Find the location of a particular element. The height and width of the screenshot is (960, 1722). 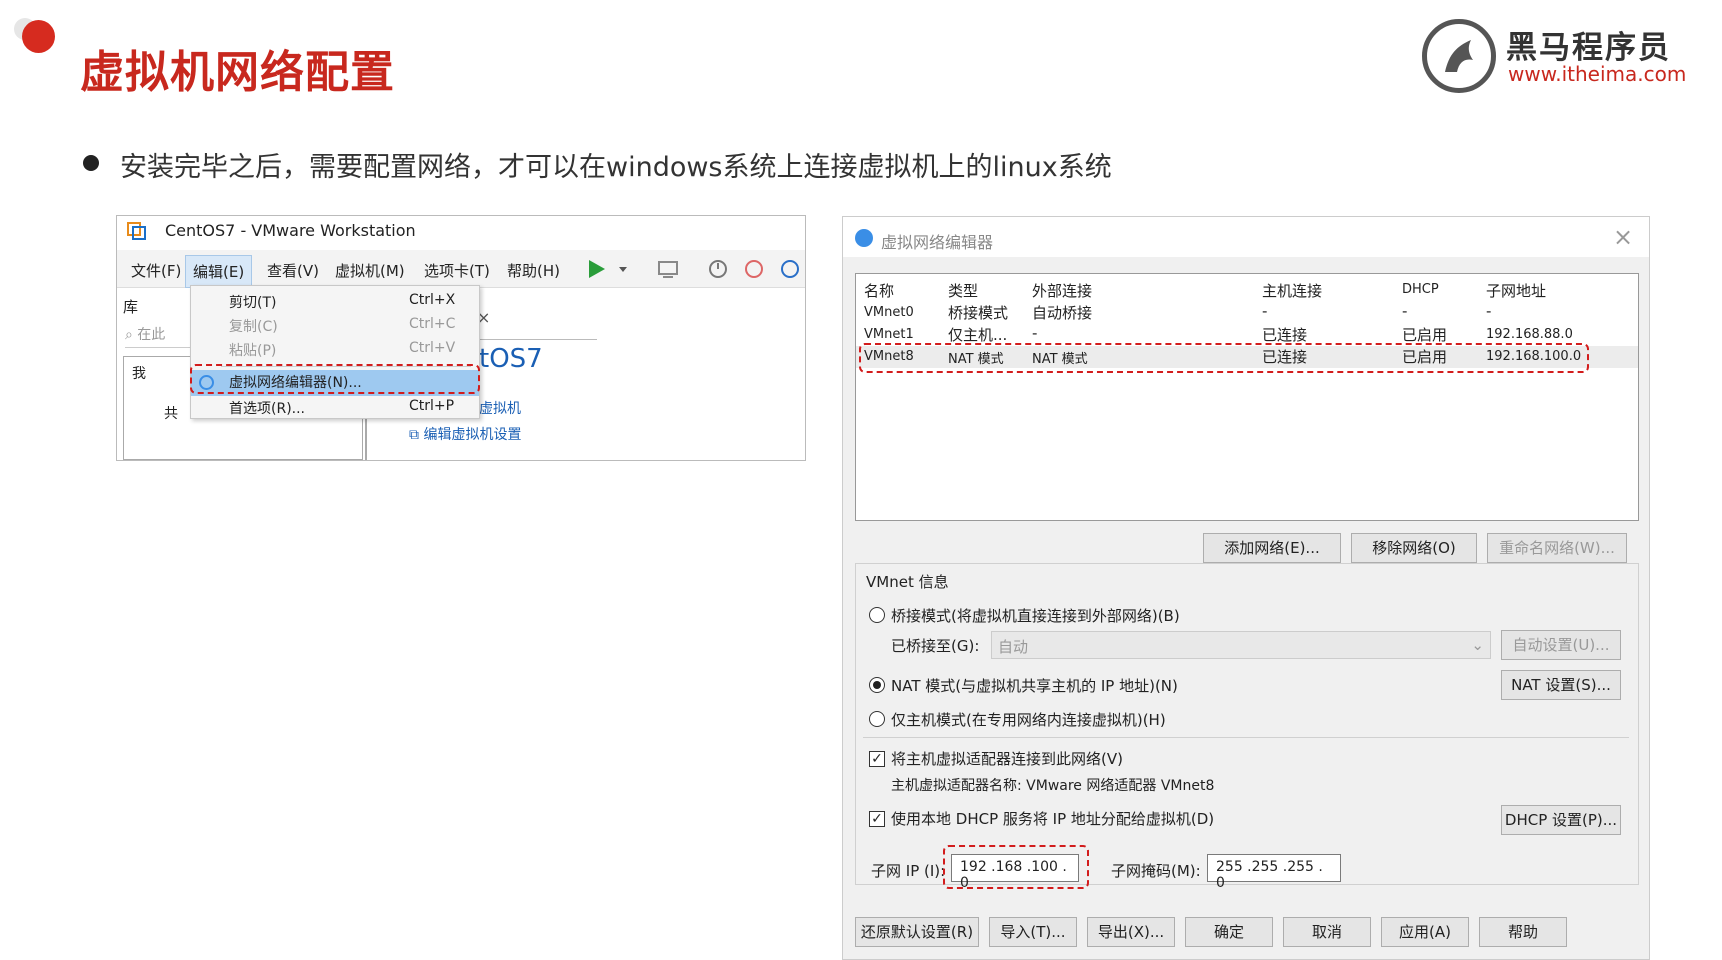

menu-help: 帮助(H) is located at coordinates (533, 270).